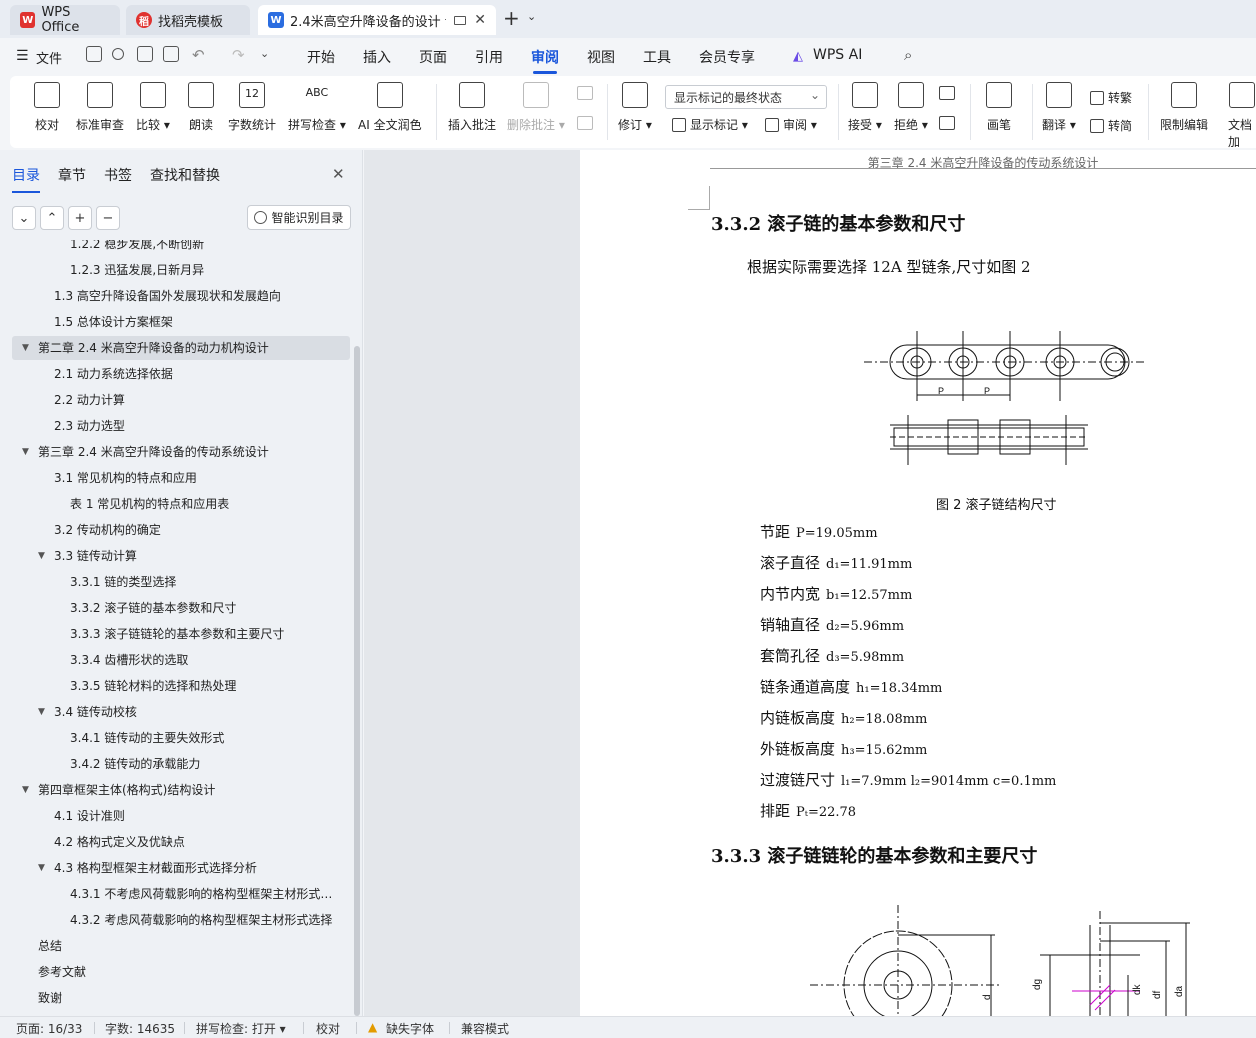 This screenshot has height=1038, width=1256. Describe the element at coordinates (410, 1028) in the screenshot. I see `missing-font-status: 缺失字体` at that location.